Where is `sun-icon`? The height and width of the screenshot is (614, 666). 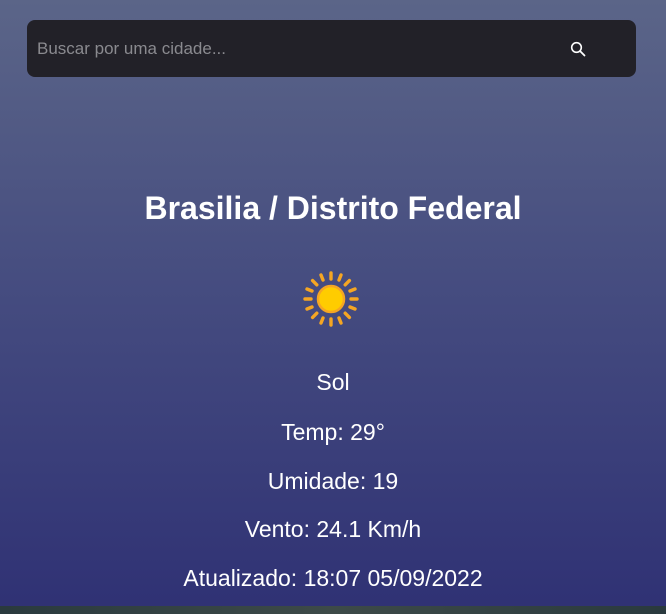
sun-icon is located at coordinates (331, 299).